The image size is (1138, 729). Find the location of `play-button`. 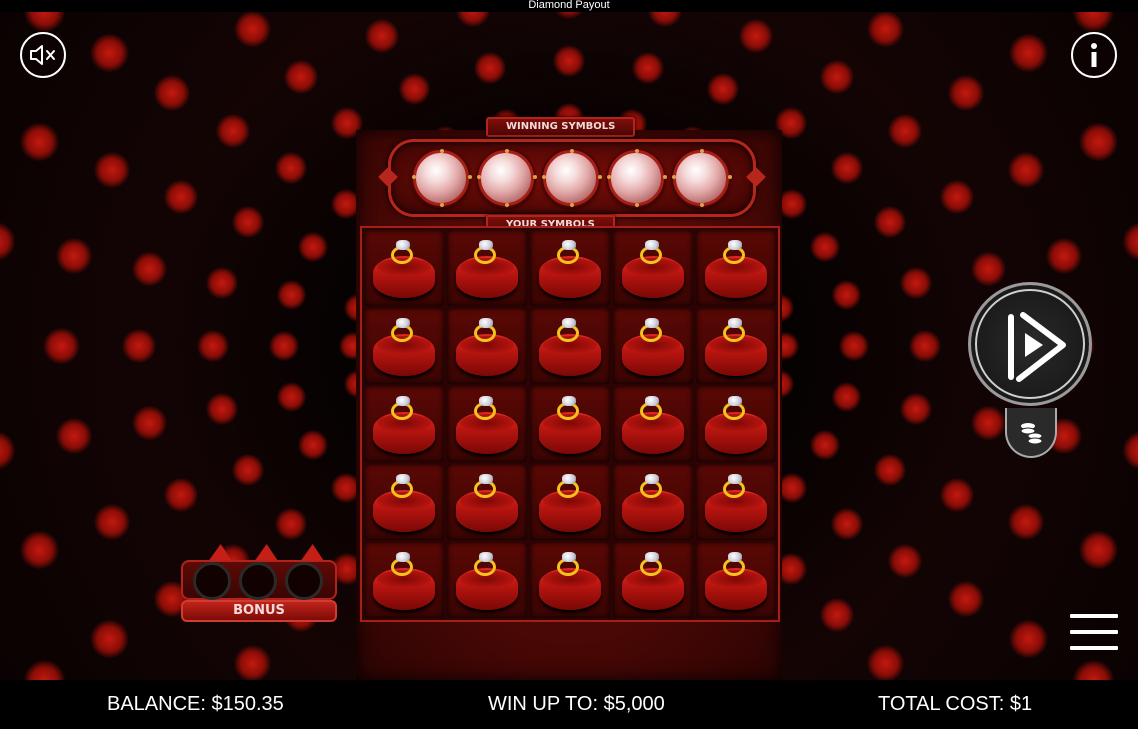

play-button is located at coordinates (1030, 344).